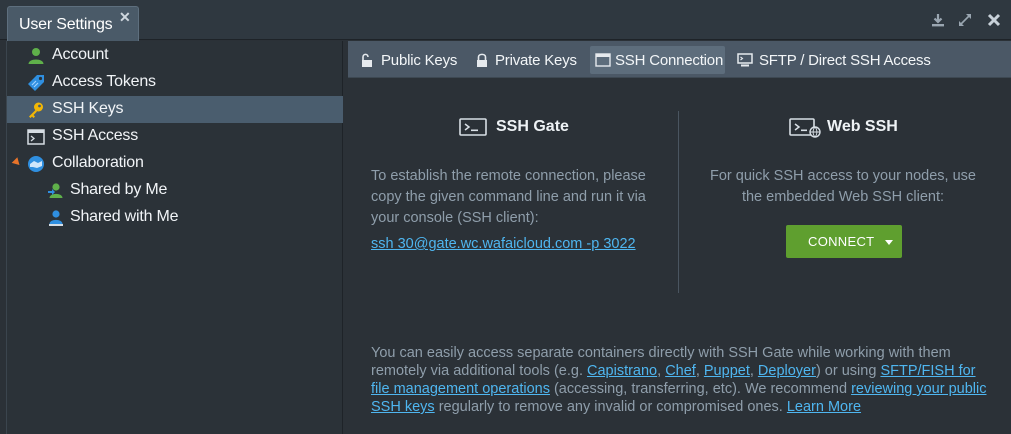  I want to click on sidebar-item-ssh-keys: SSH Keys, so click(175, 109).